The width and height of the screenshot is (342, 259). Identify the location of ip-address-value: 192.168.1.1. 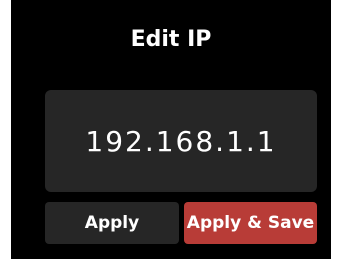
(181, 141).